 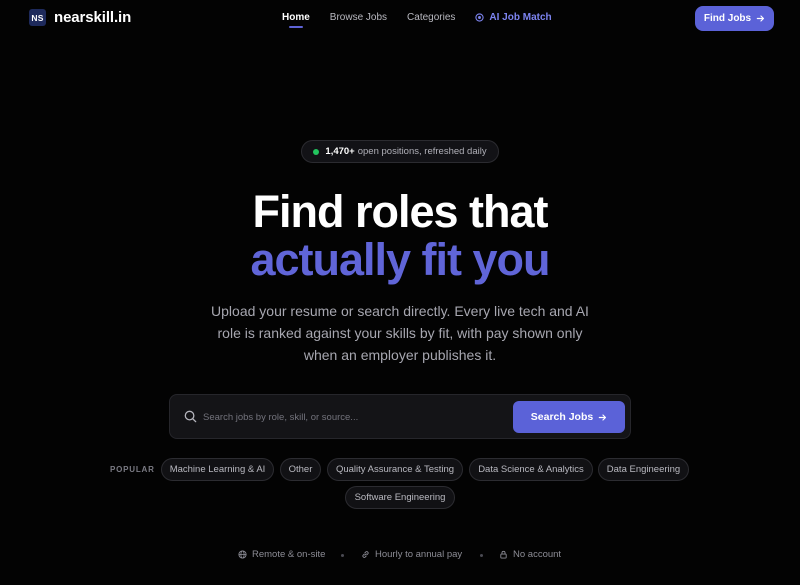 I want to click on tag-other: Other, so click(x=300, y=469).